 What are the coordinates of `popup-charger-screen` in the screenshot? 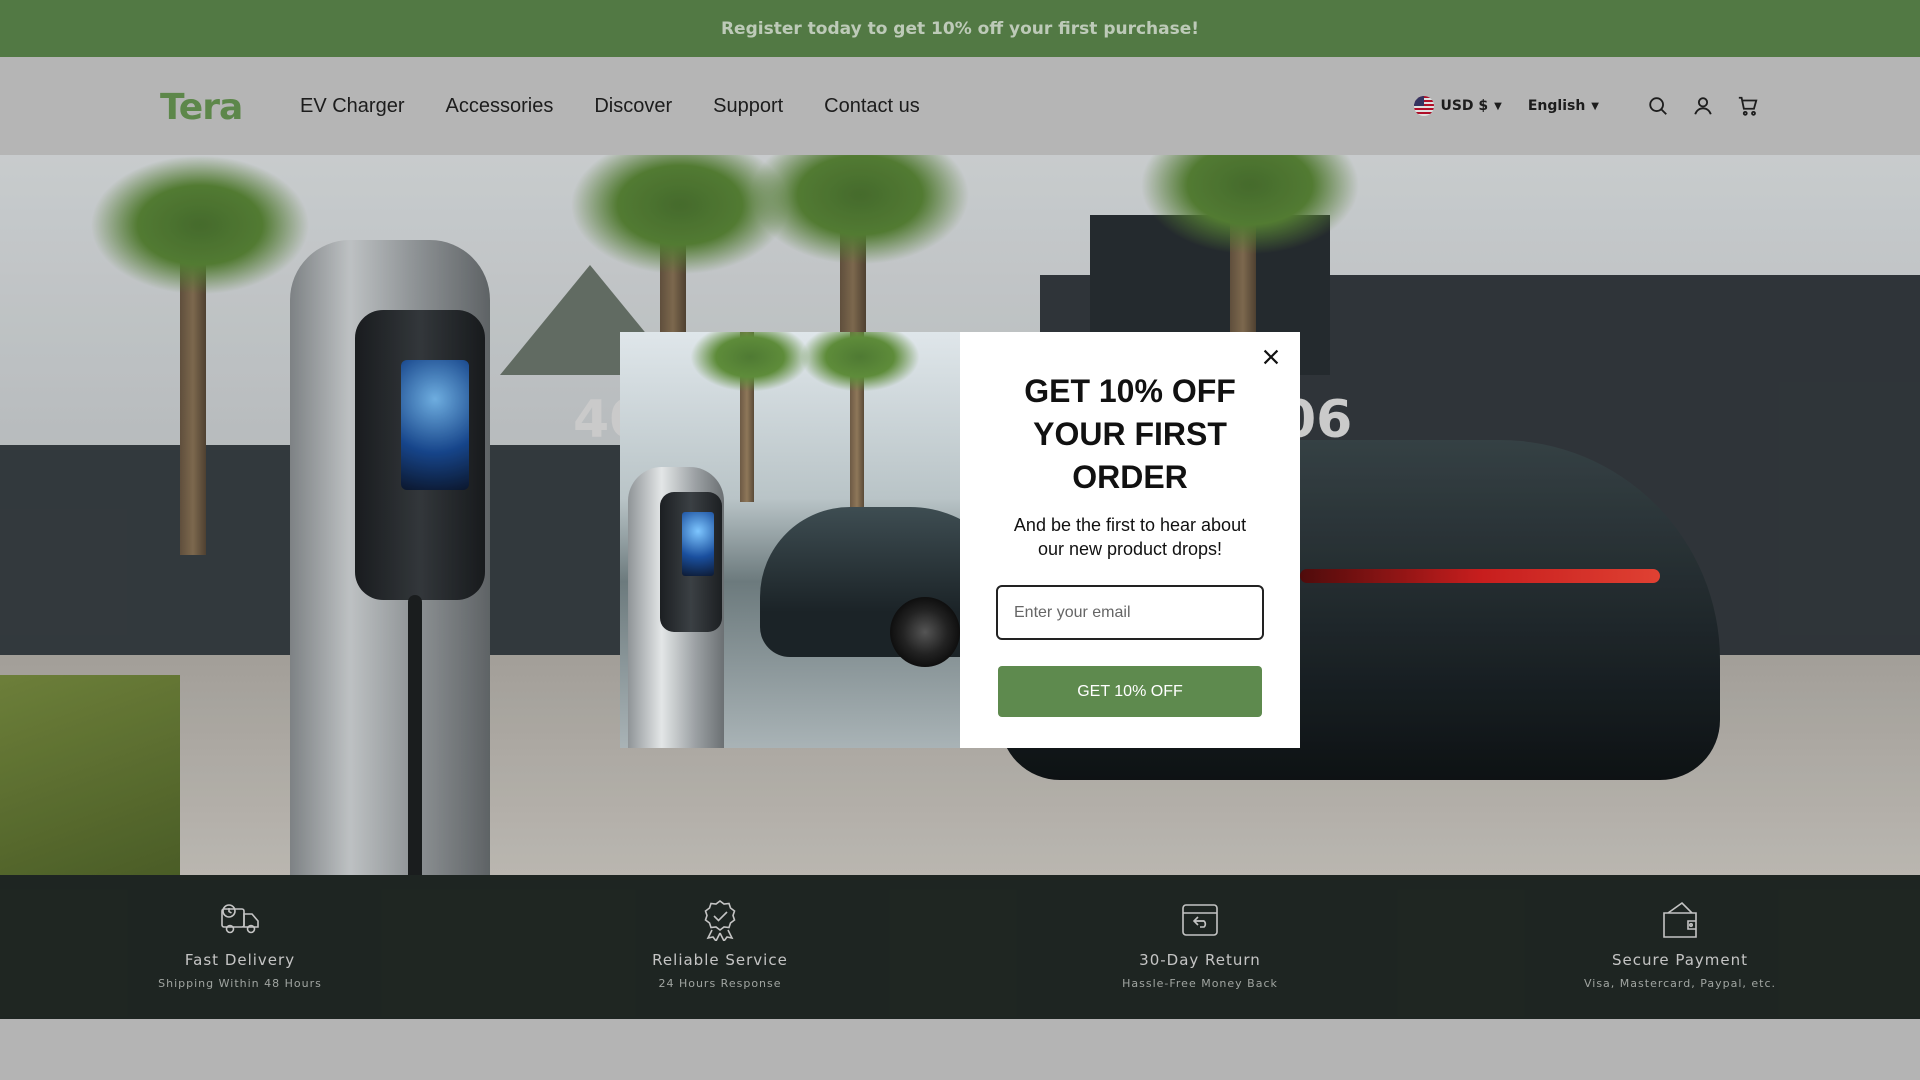 It's located at (698, 544).